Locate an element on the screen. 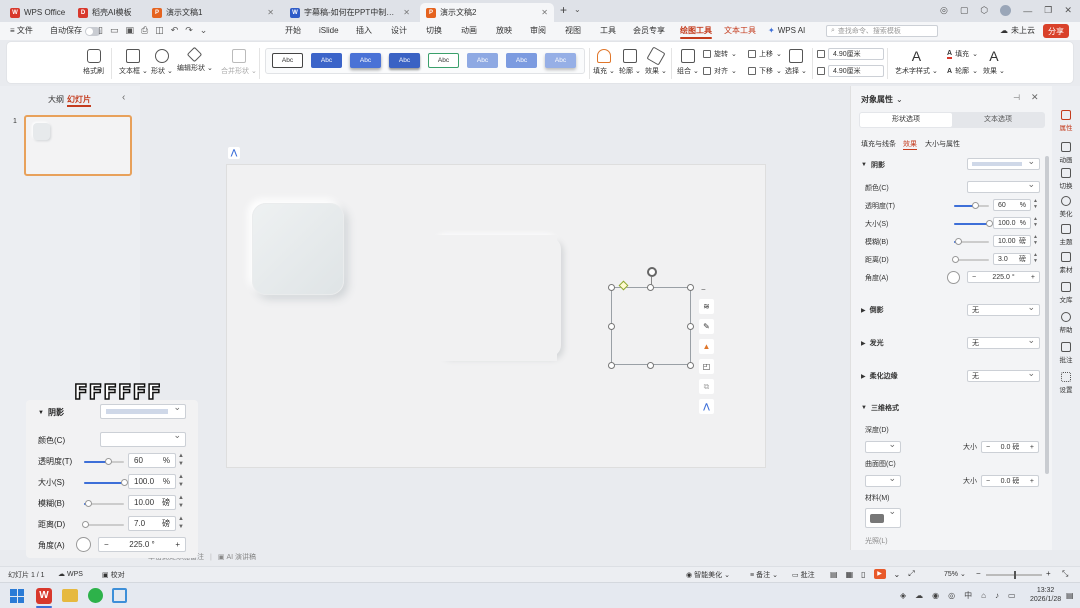 The width and height of the screenshot is (1080, 608). avatar is located at coordinates (1006, 10).